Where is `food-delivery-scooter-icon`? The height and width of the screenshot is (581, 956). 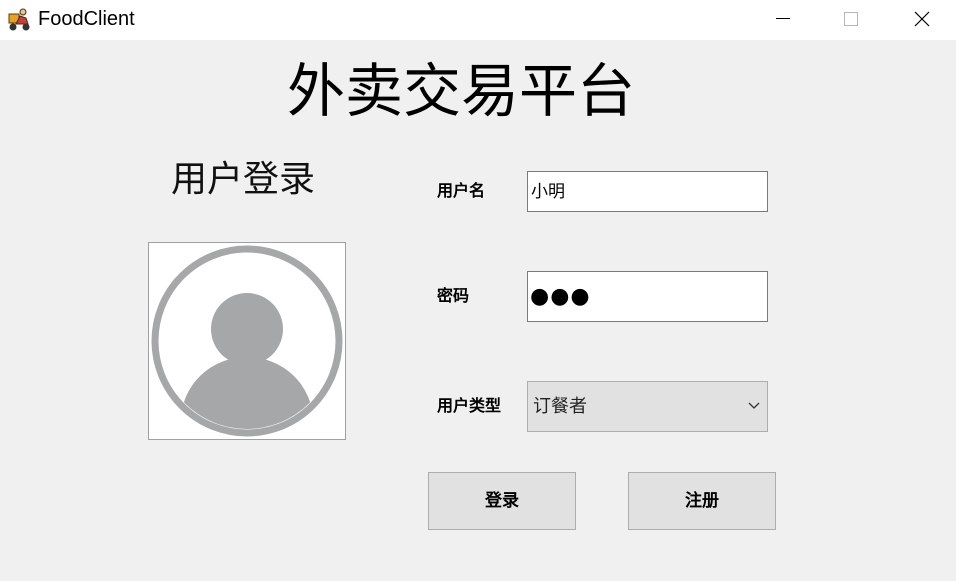 food-delivery-scooter-icon is located at coordinates (19, 19).